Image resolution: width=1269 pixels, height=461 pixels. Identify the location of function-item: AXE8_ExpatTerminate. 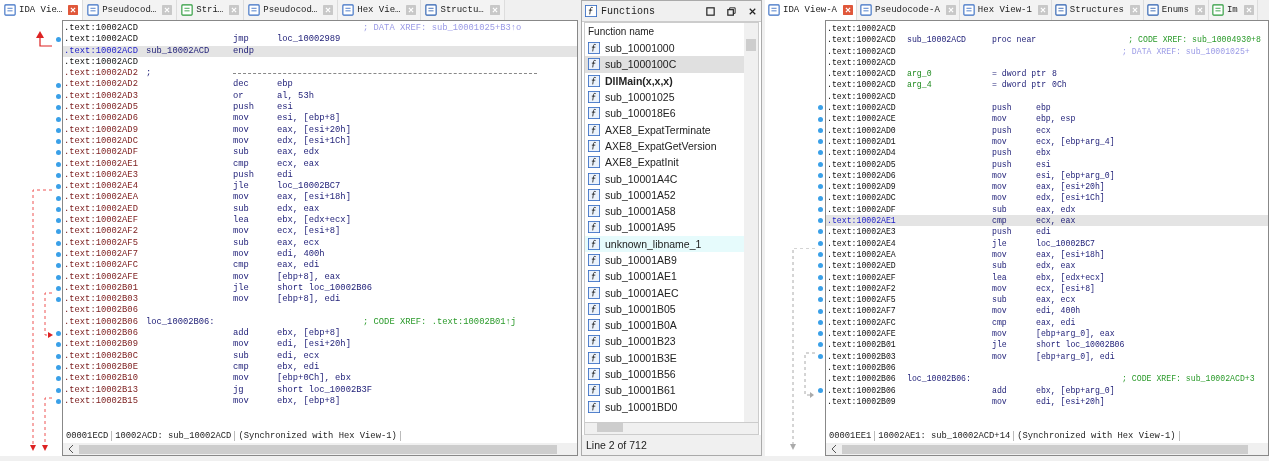
(664, 129).